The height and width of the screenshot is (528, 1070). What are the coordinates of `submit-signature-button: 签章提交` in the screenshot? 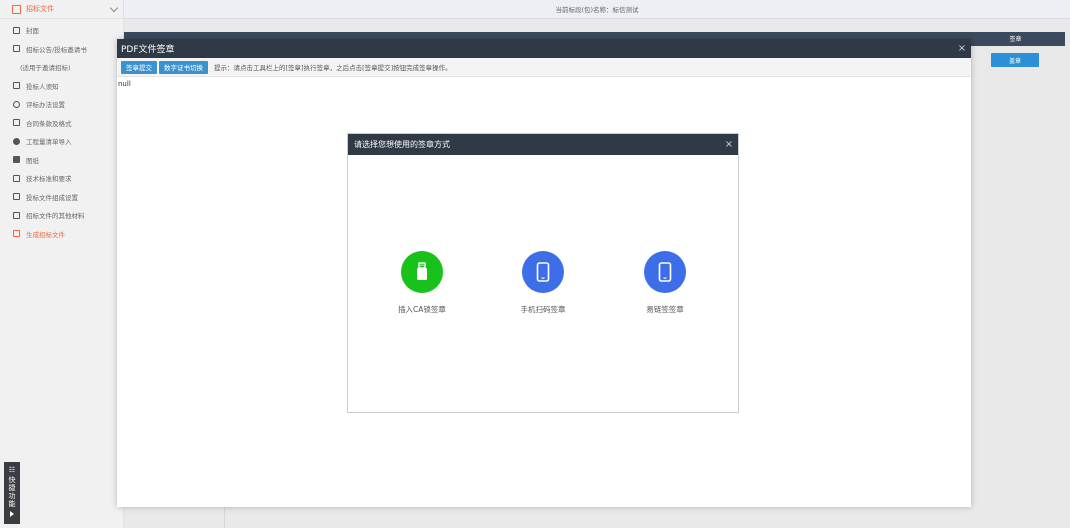 It's located at (139, 67).